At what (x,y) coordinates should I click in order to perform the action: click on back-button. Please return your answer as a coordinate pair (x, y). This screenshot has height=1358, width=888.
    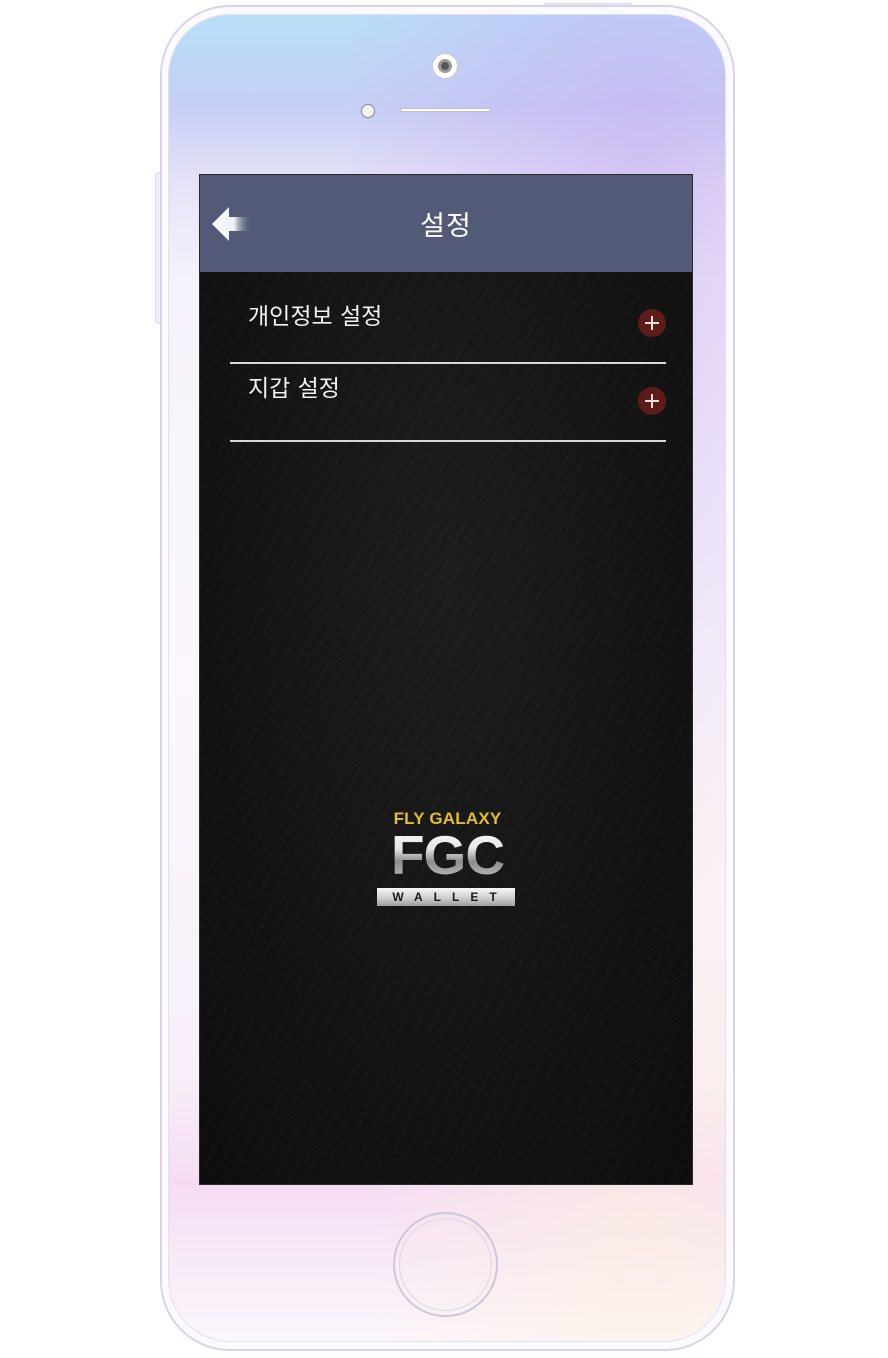
    Looking at the image, I should click on (232, 224).